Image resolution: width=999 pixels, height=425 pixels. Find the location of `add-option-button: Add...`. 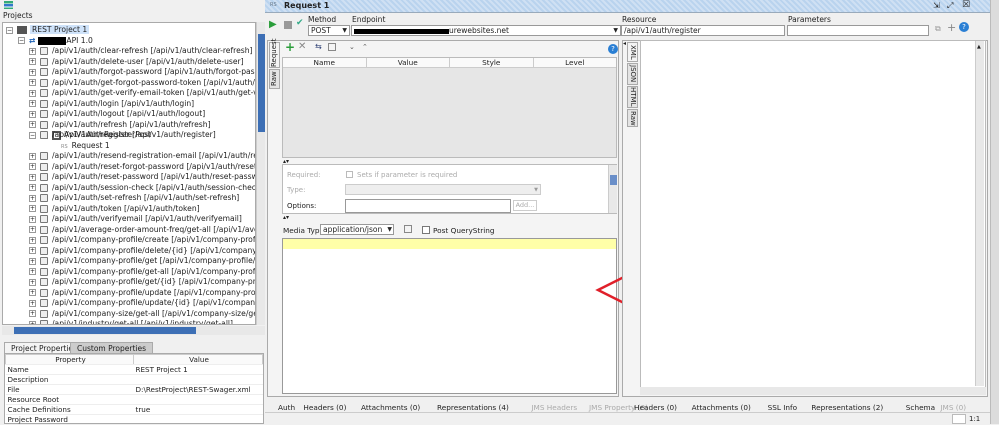

add-option-button: Add... is located at coordinates (525, 205).